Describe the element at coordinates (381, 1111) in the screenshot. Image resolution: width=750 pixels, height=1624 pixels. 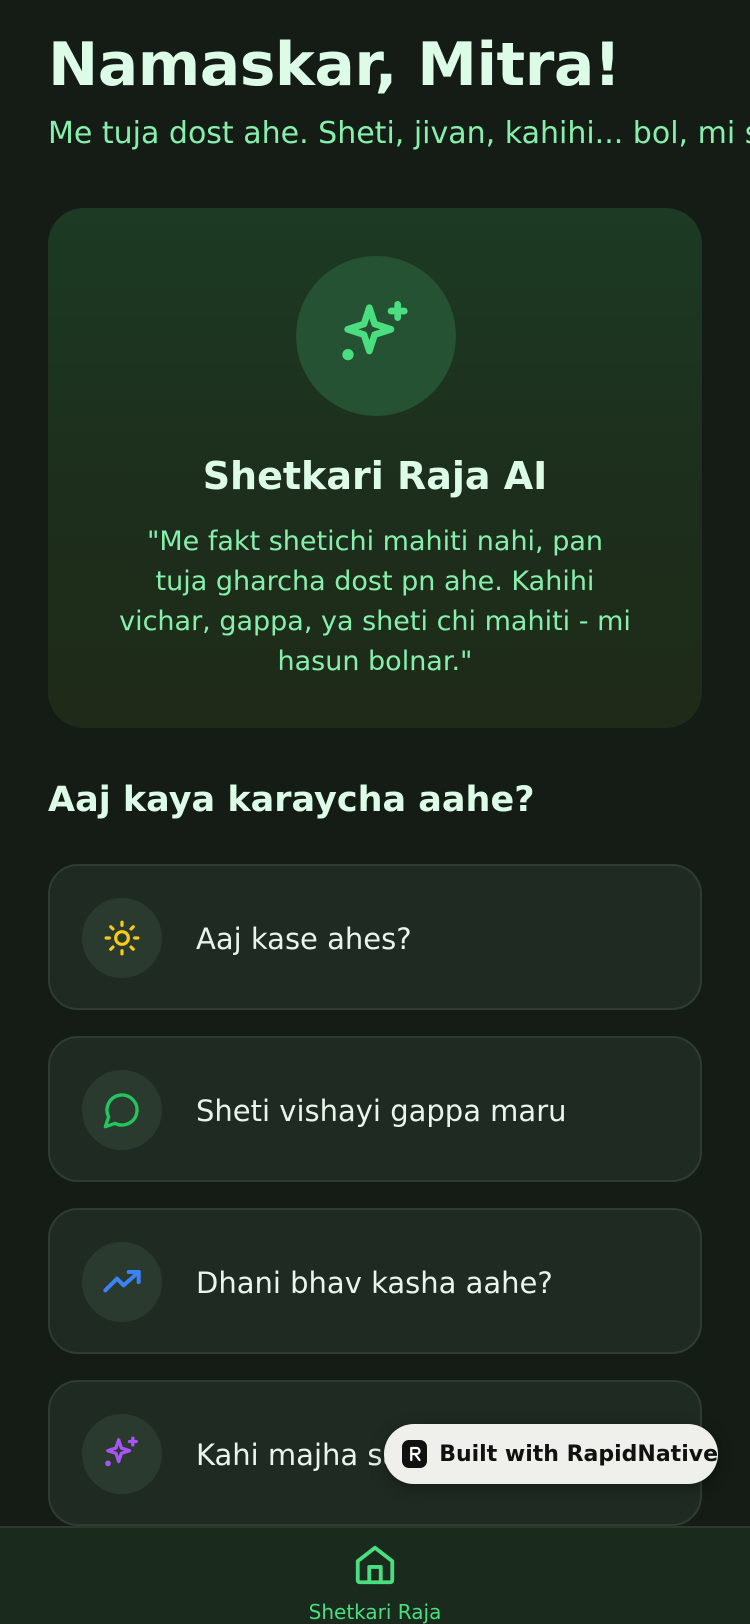
I see `action-label: Sheti vishayi gappa maru` at that location.